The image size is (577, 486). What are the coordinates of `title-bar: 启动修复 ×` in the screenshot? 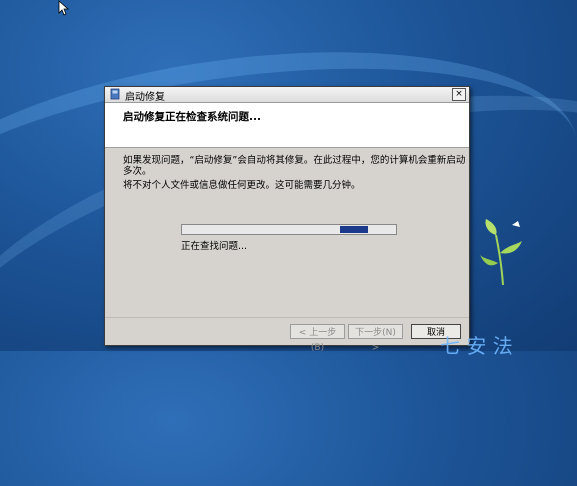 It's located at (287, 95).